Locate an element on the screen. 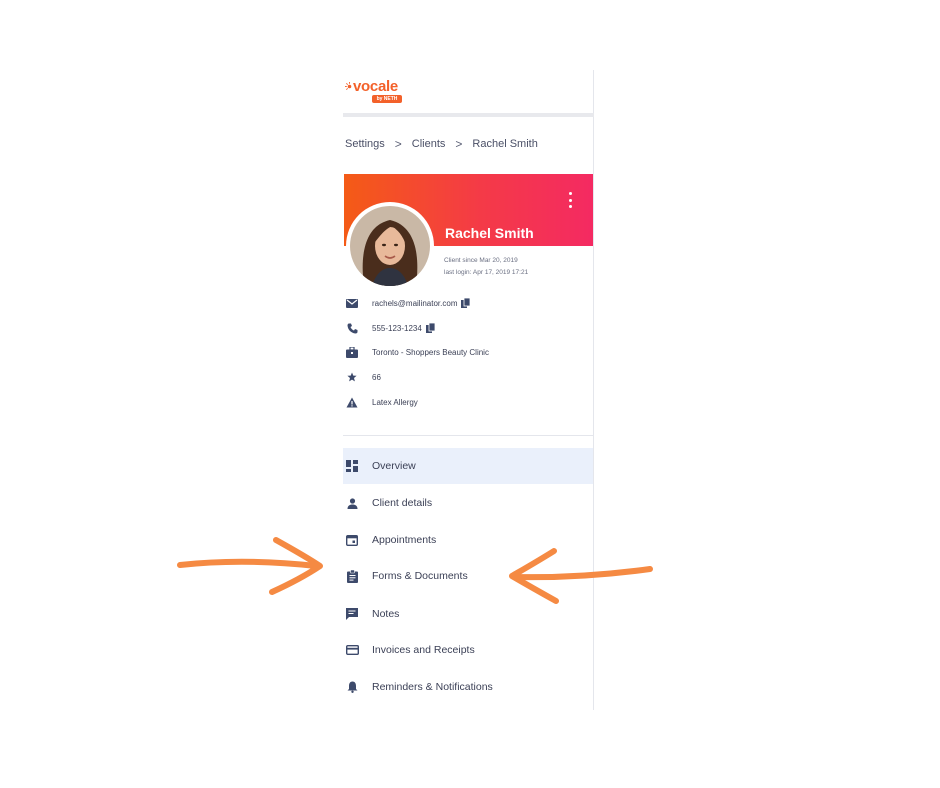  breadcrumb-clients: Clients is located at coordinates (429, 144).